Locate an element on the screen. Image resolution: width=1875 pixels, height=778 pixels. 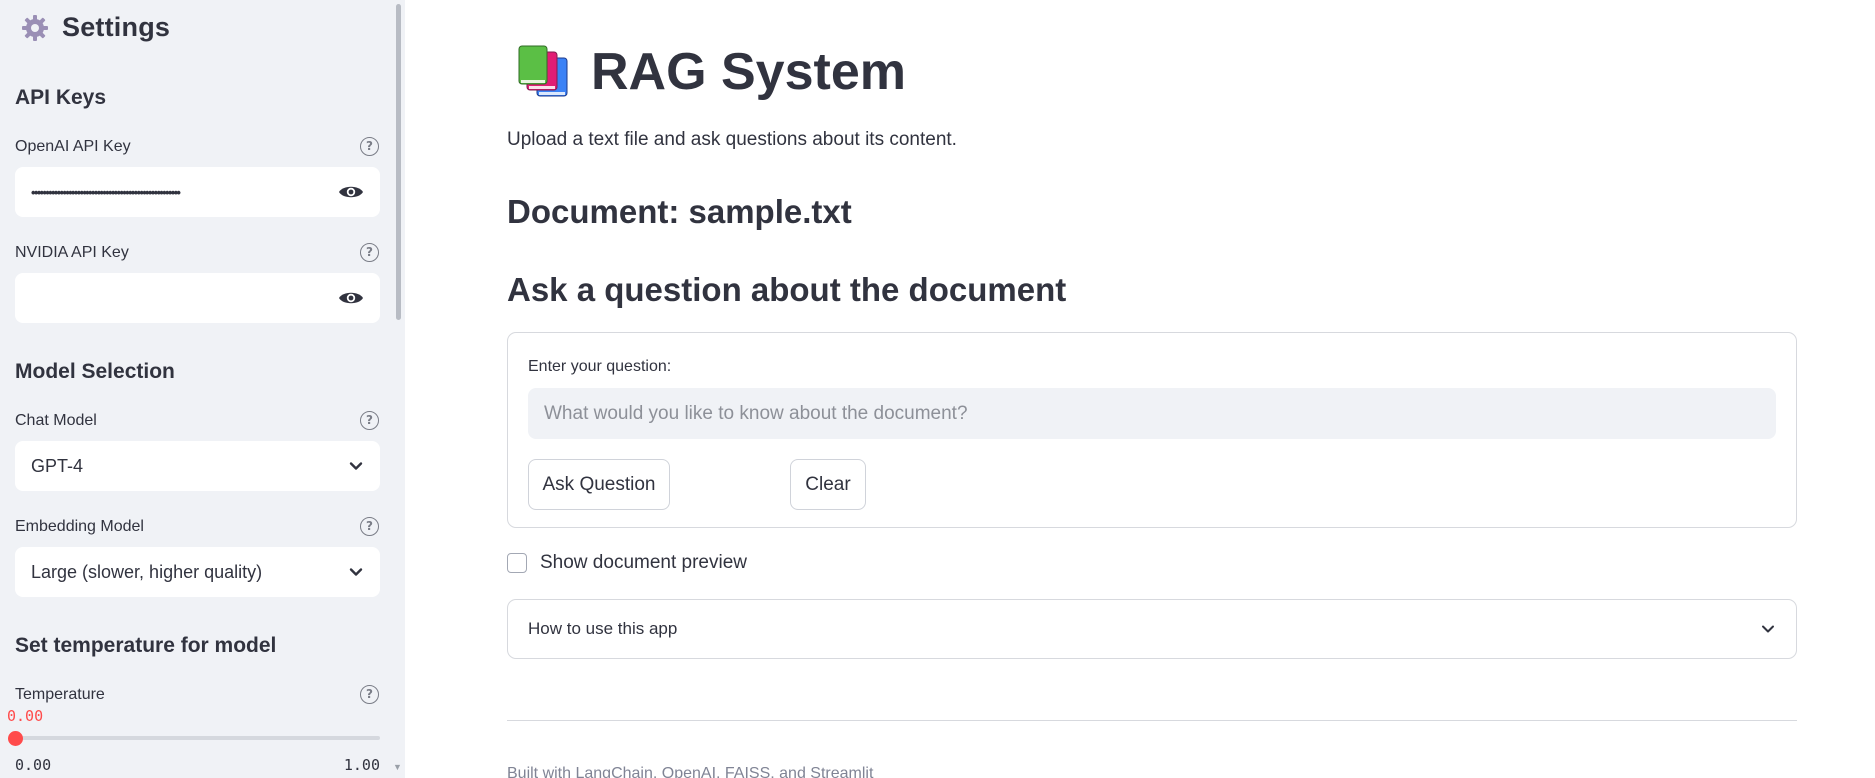
nvidia-key-label: NVIDIA API Key is located at coordinates (72, 252).